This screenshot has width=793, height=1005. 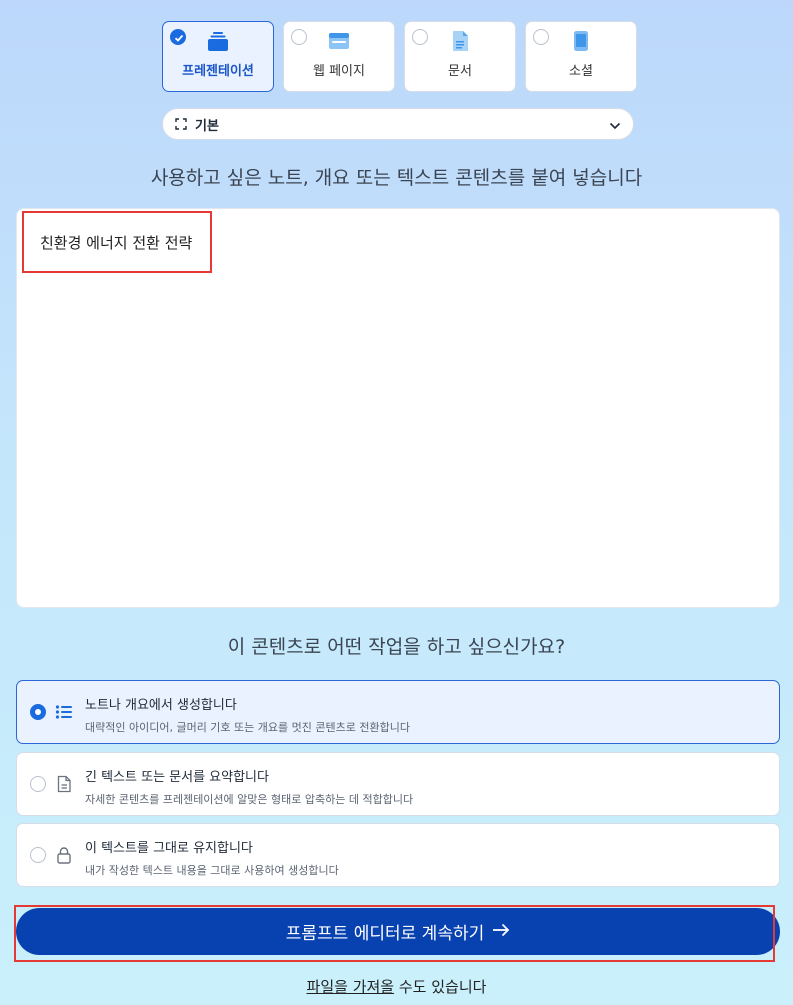 I want to click on type-card-web-page: 웹 페이지, so click(x=339, y=56).